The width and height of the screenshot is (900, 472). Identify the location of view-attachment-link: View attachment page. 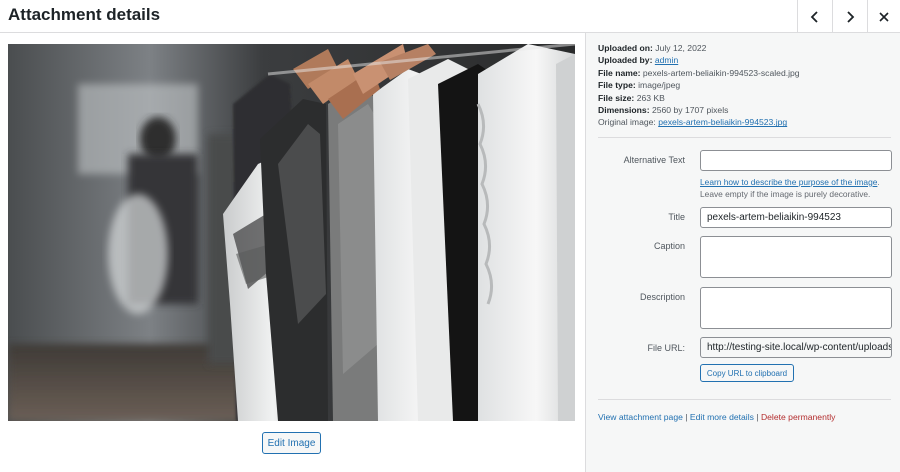
(640, 417).